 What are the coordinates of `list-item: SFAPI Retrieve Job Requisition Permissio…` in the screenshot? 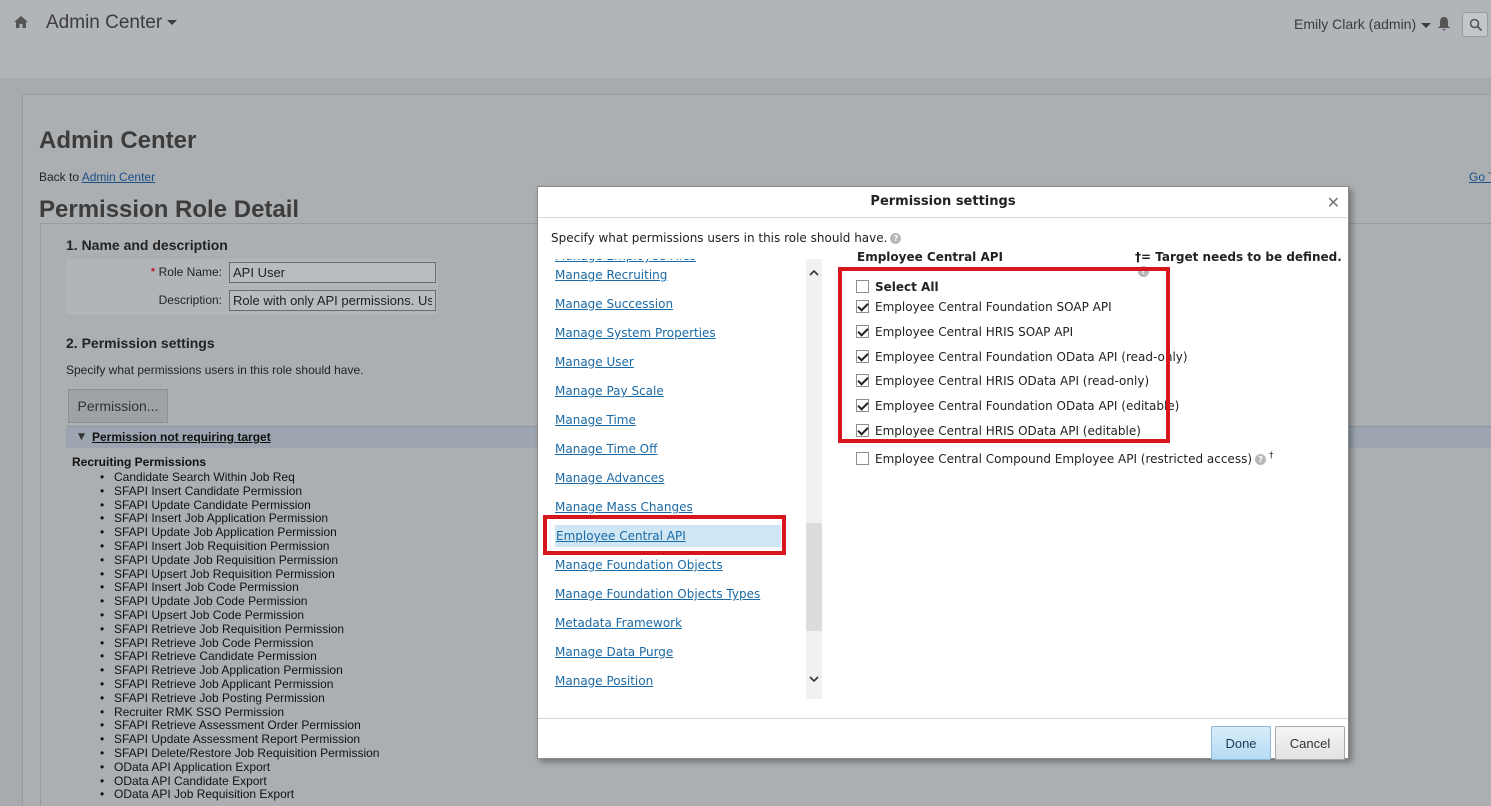 It's located at (239, 629).